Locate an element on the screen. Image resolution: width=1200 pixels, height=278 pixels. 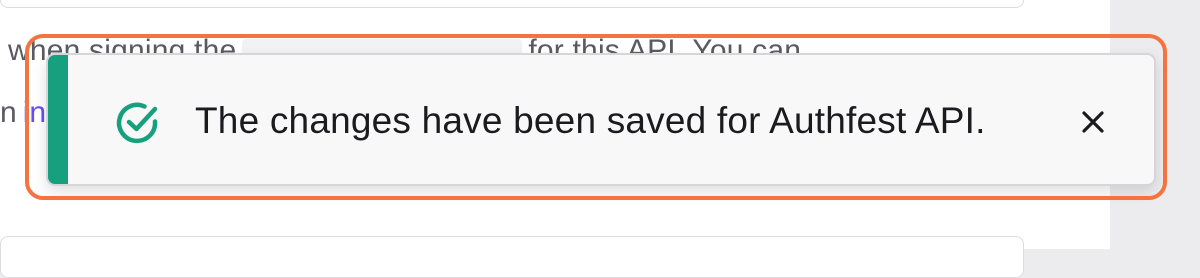
top-input-field is located at coordinates (512, 4).